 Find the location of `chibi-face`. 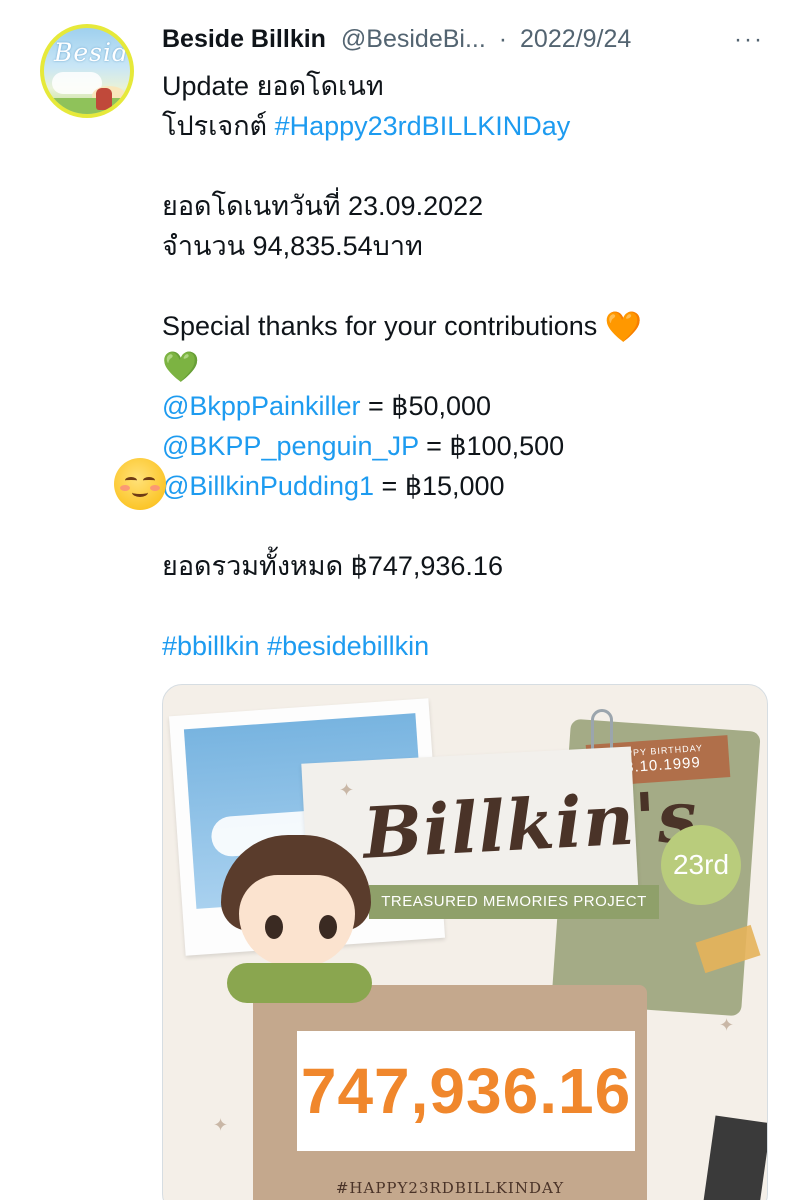

chibi-face is located at coordinates (297, 921).